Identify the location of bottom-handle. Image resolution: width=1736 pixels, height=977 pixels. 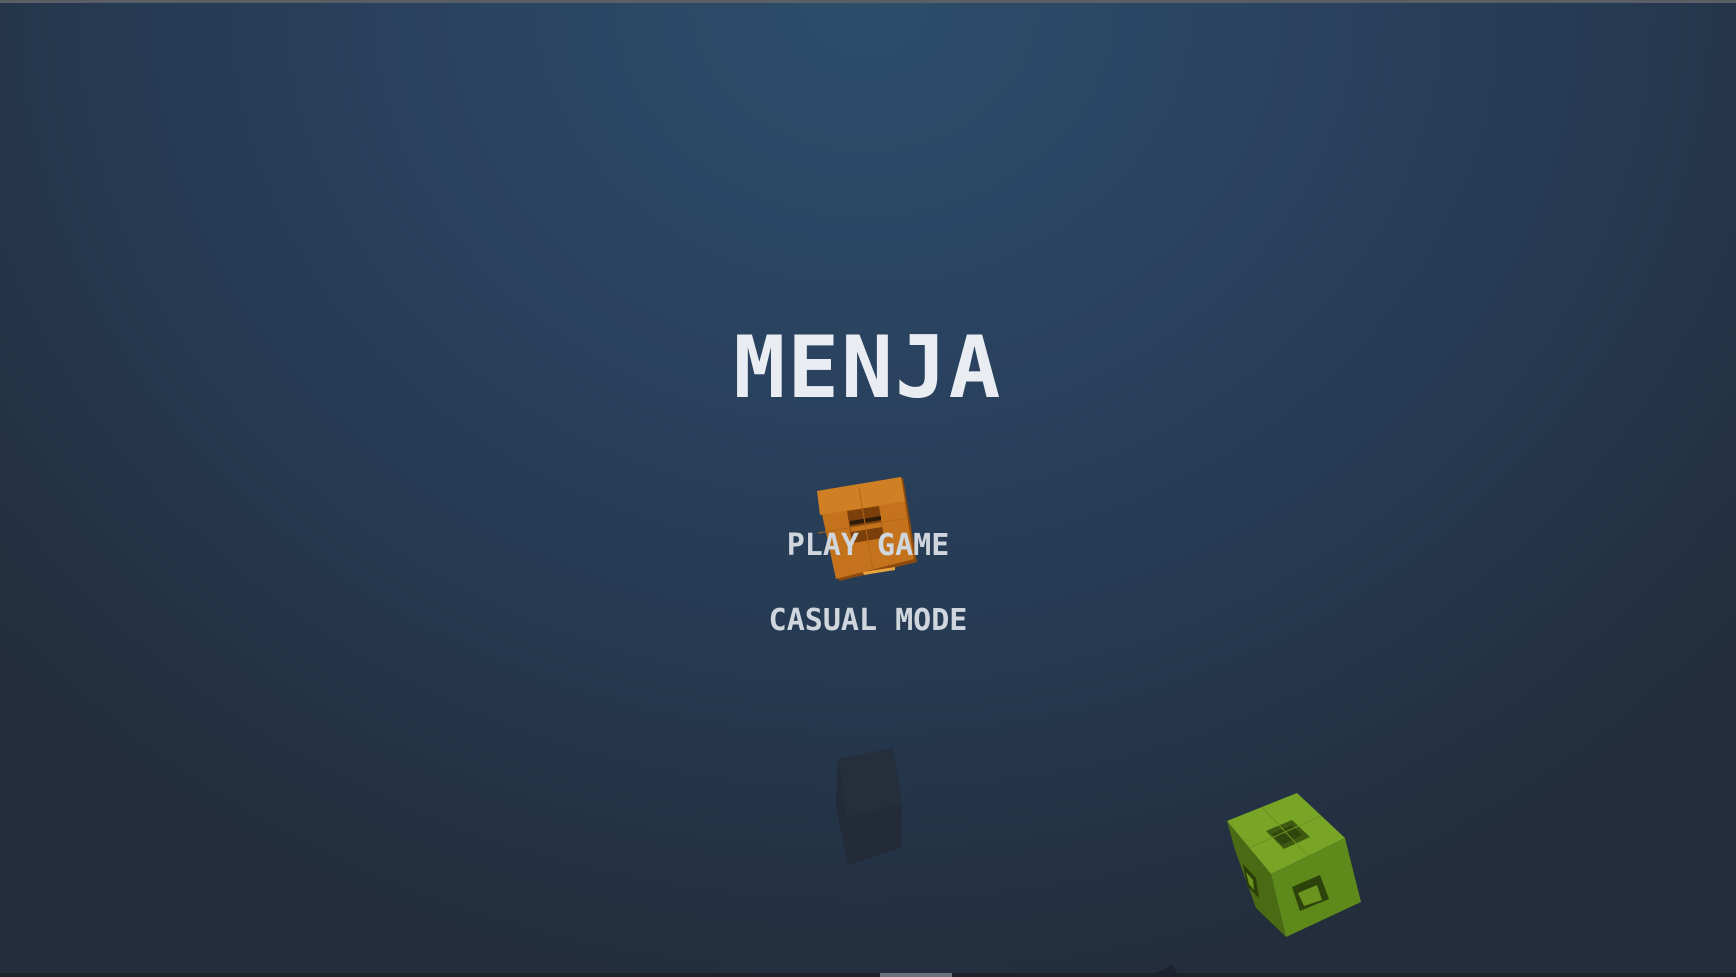
(916, 975).